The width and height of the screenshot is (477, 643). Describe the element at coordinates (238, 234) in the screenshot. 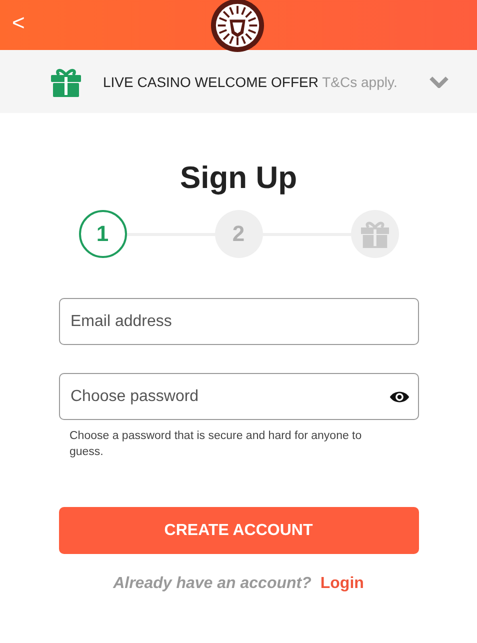

I see `step-indicator: 2` at that location.